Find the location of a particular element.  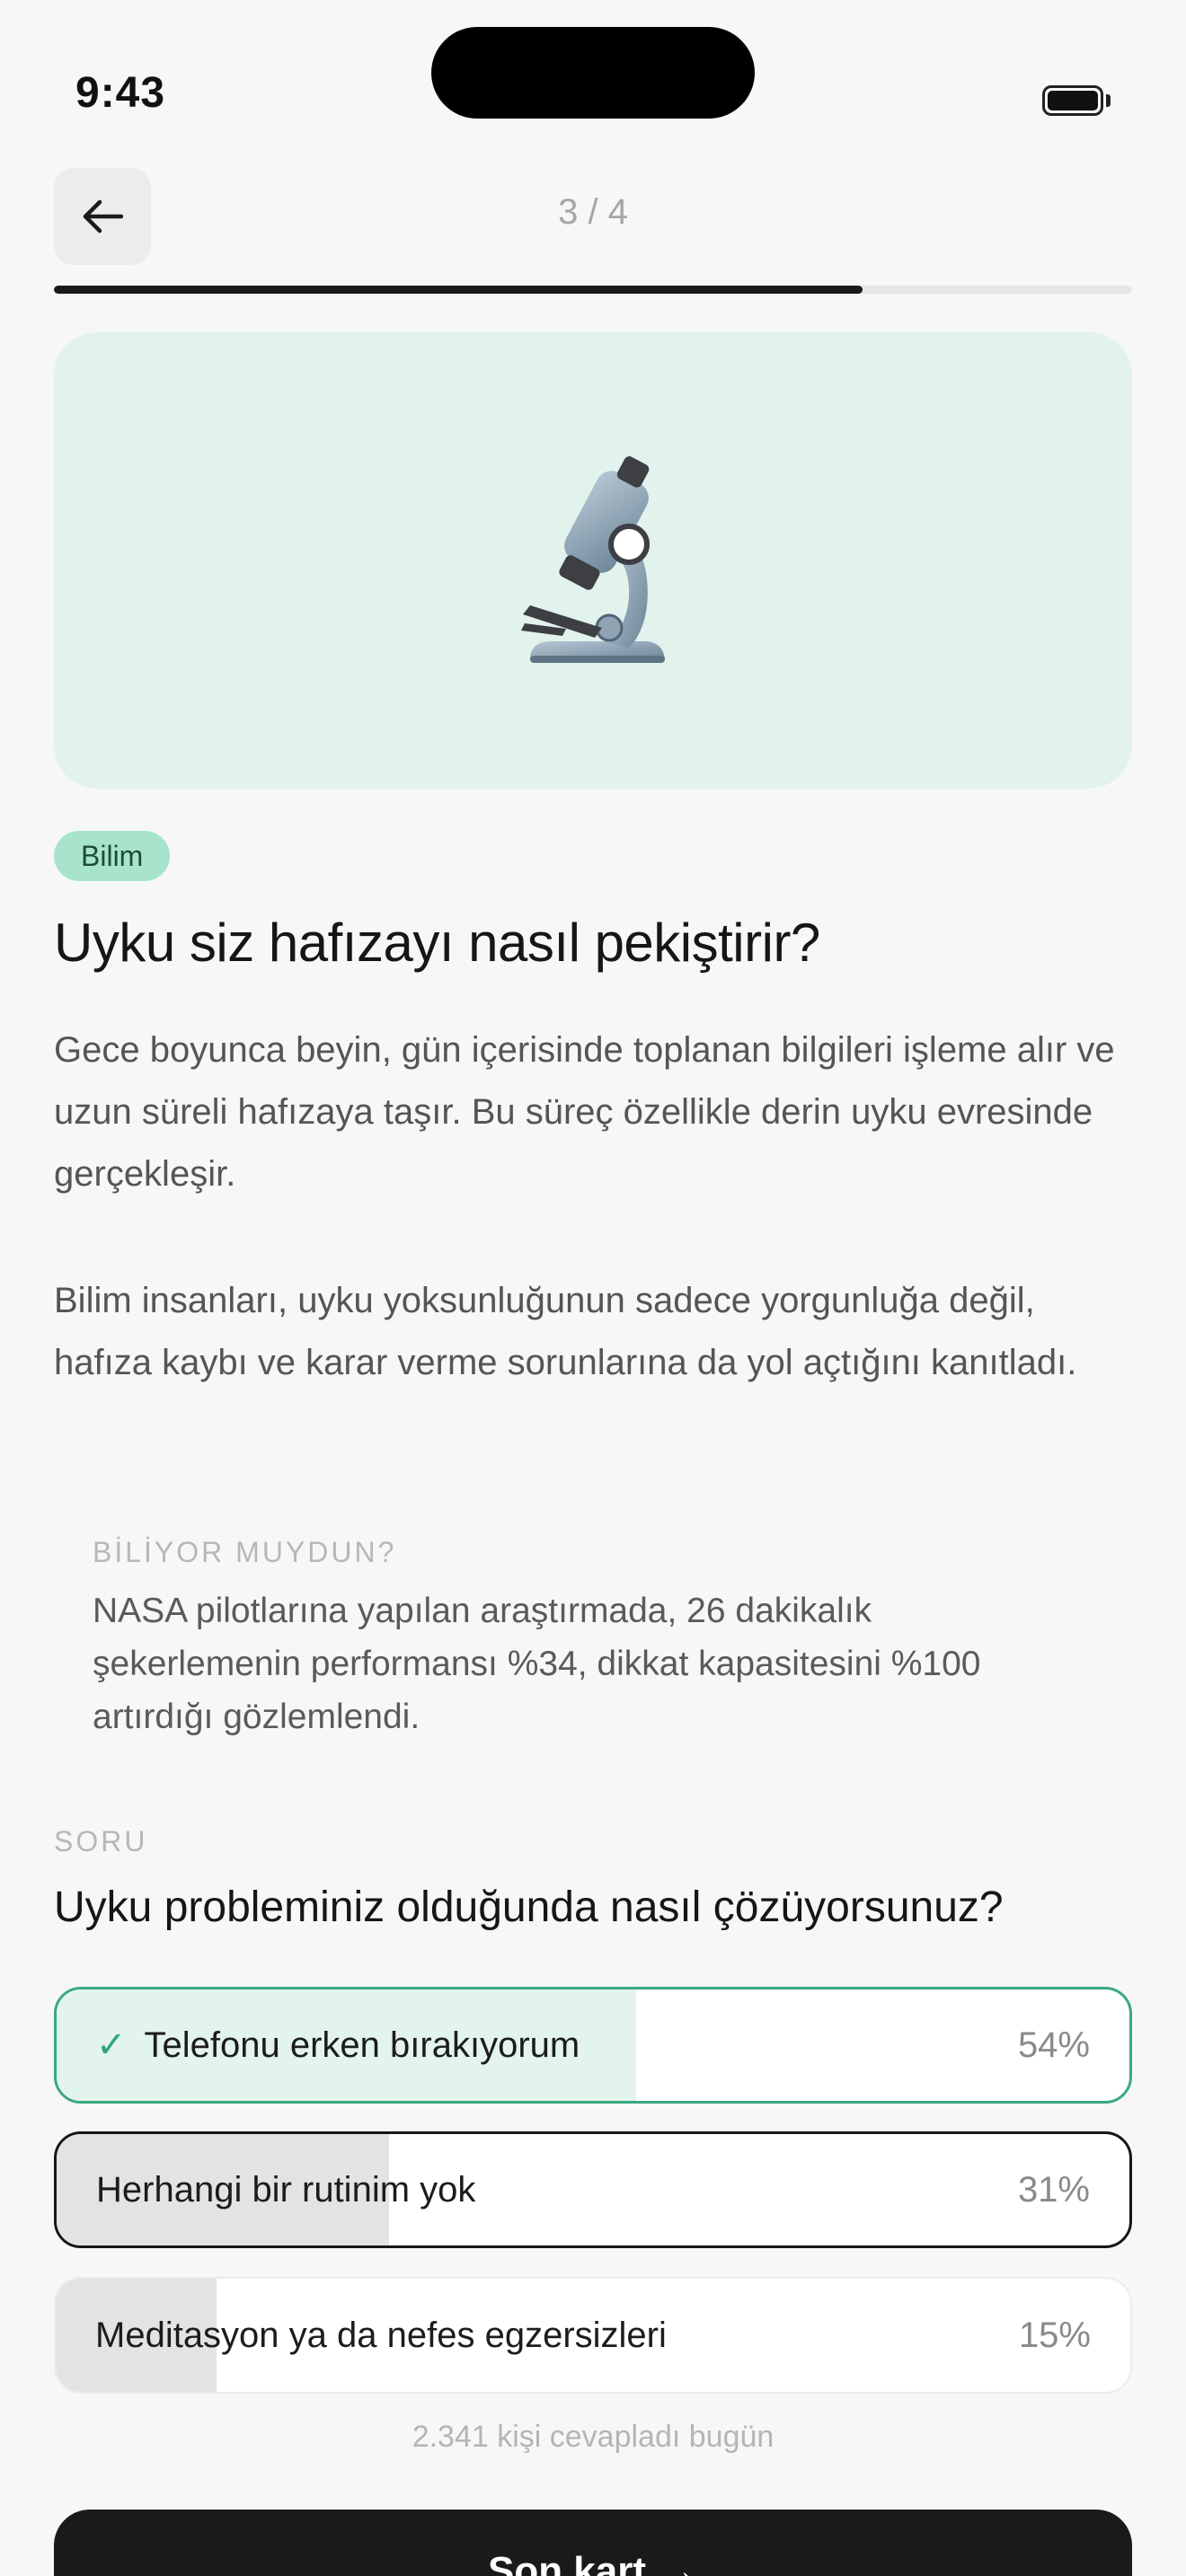

poll-option: Meditasyon ya da nefes egzersizleri 15% is located at coordinates (593, 2335).